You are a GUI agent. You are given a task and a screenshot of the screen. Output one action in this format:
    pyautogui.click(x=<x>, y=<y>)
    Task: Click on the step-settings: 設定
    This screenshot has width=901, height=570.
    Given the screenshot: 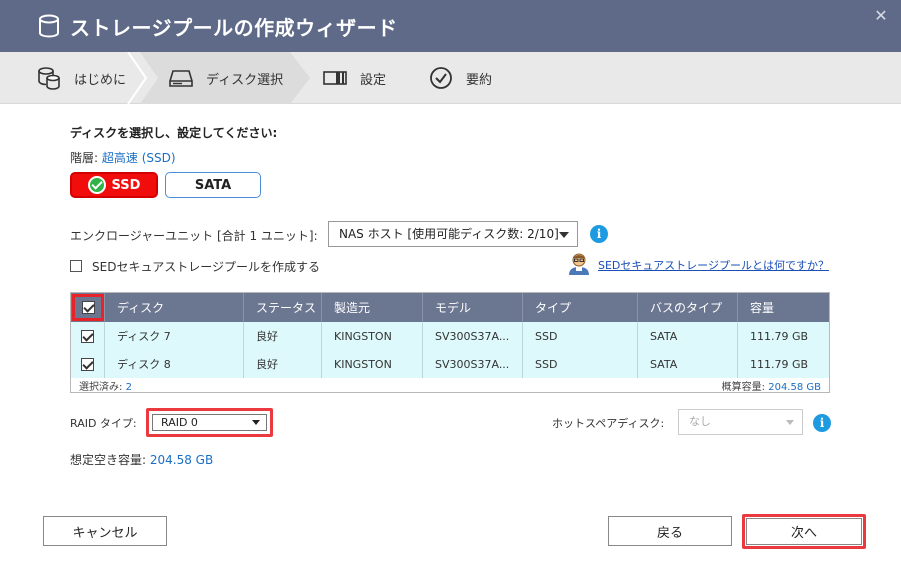 What is the action you would take?
    pyautogui.click(x=354, y=78)
    